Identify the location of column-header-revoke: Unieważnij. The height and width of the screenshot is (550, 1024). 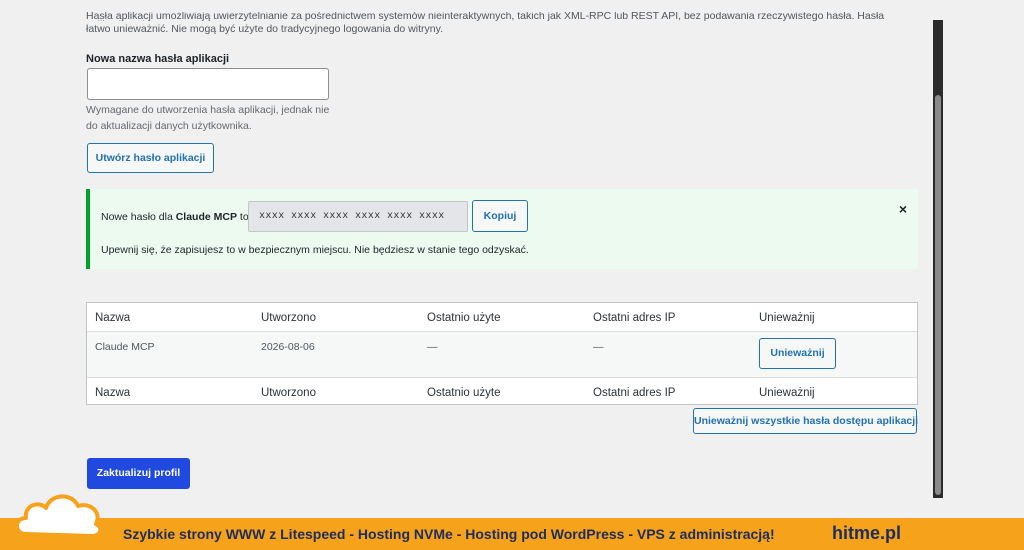
(787, 318).